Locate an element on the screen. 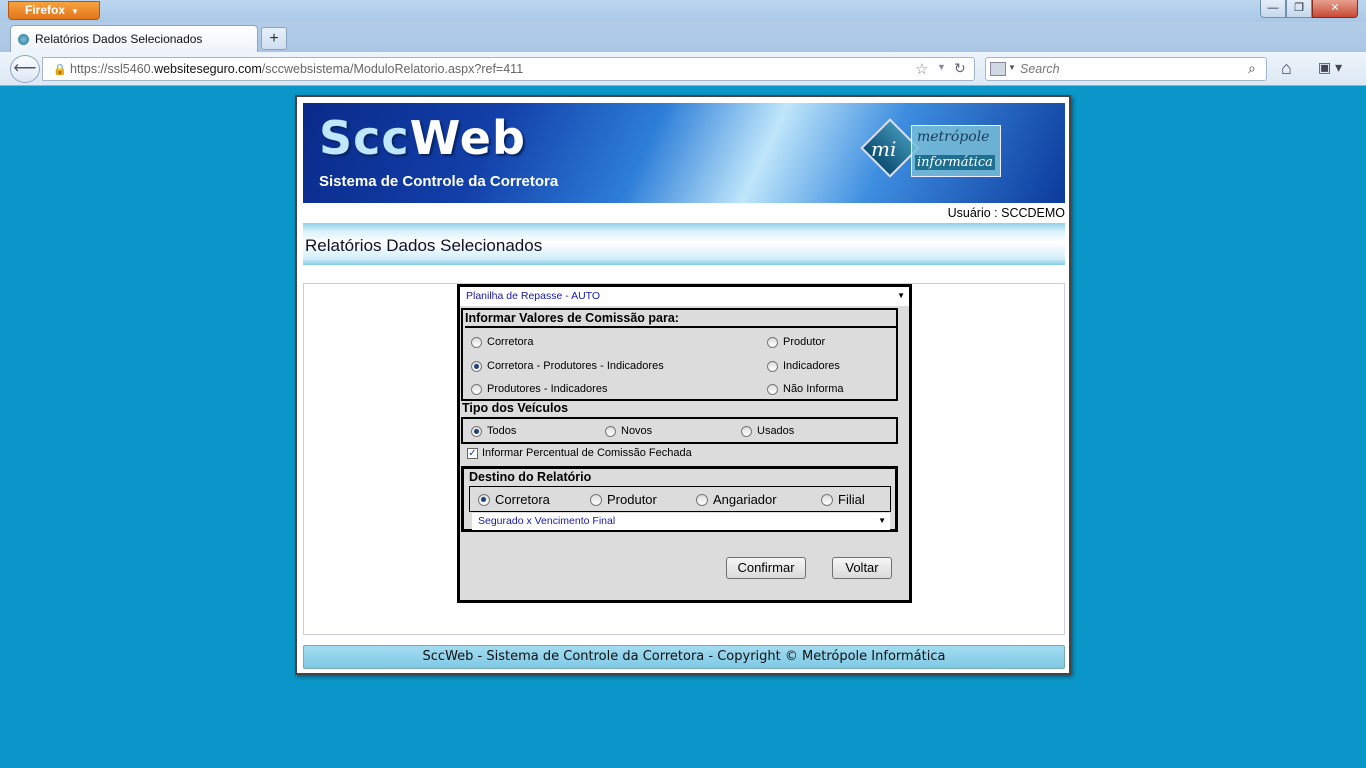  firefox-menu-button: Firefox ▼ is located at coordinates (54, 10).